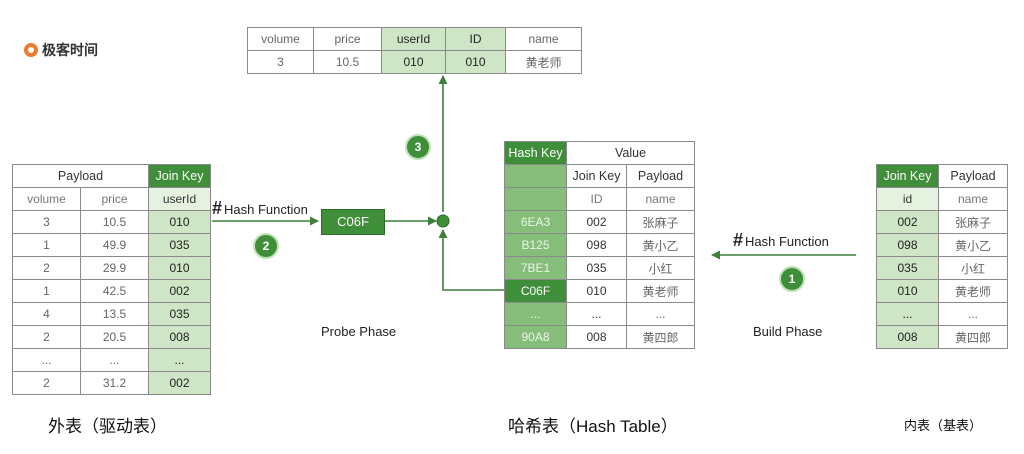 The image size is (1024, 454). I want to click on inner-cell: 008, so click(907, 337).